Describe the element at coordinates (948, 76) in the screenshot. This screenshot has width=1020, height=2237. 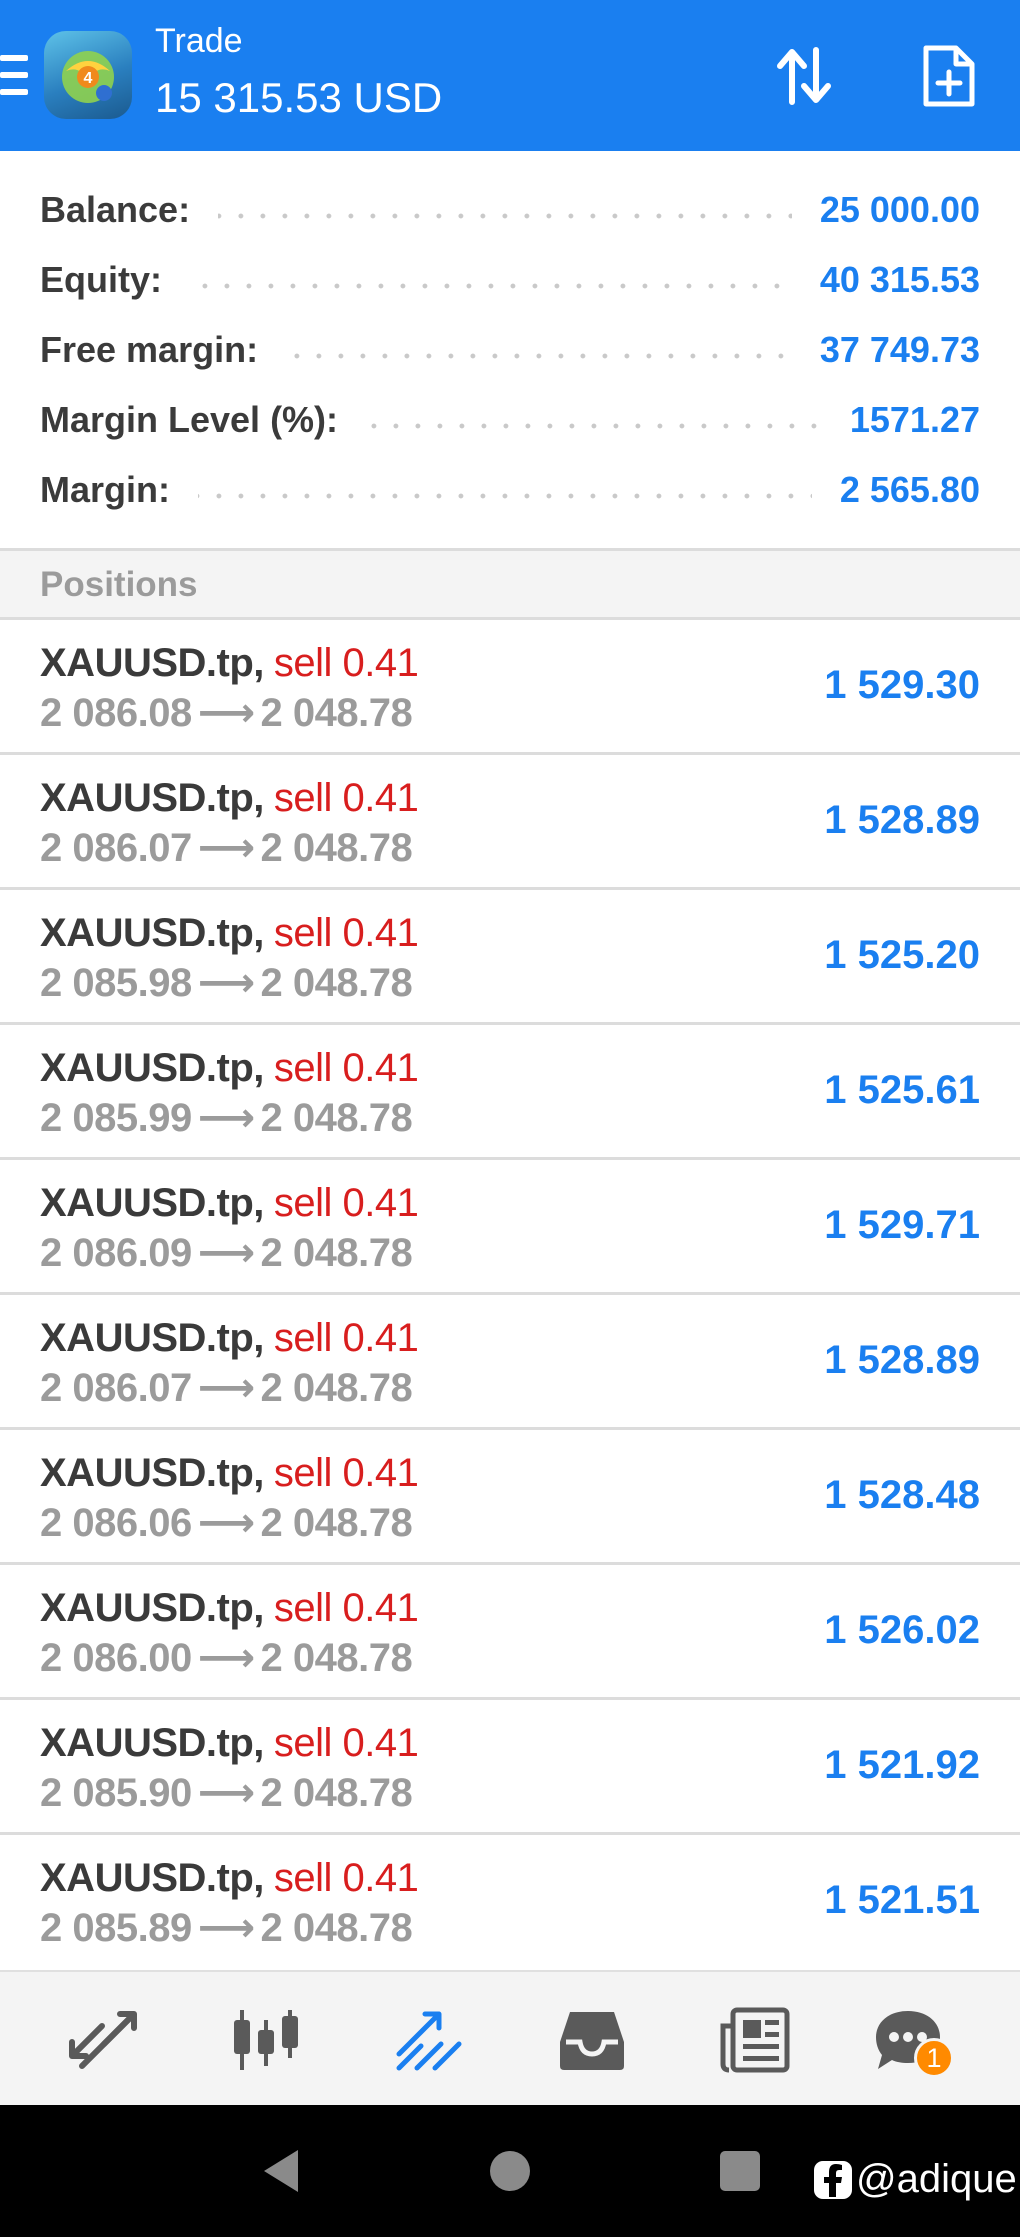
I see `new-order-icon` at that location.